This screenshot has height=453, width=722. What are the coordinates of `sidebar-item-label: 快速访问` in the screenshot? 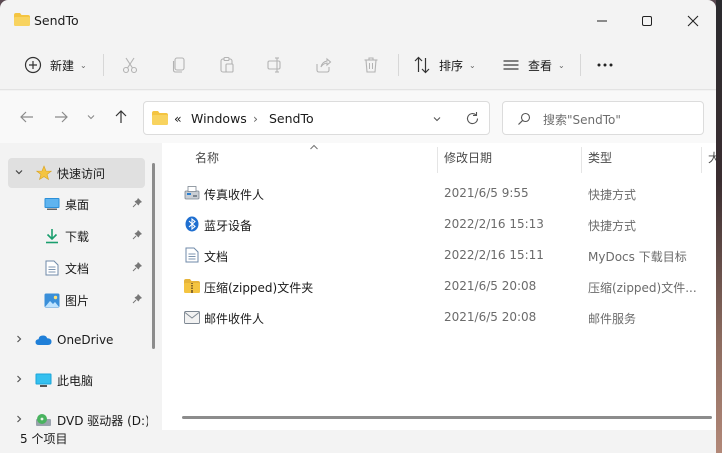 It's located at (81, 173).